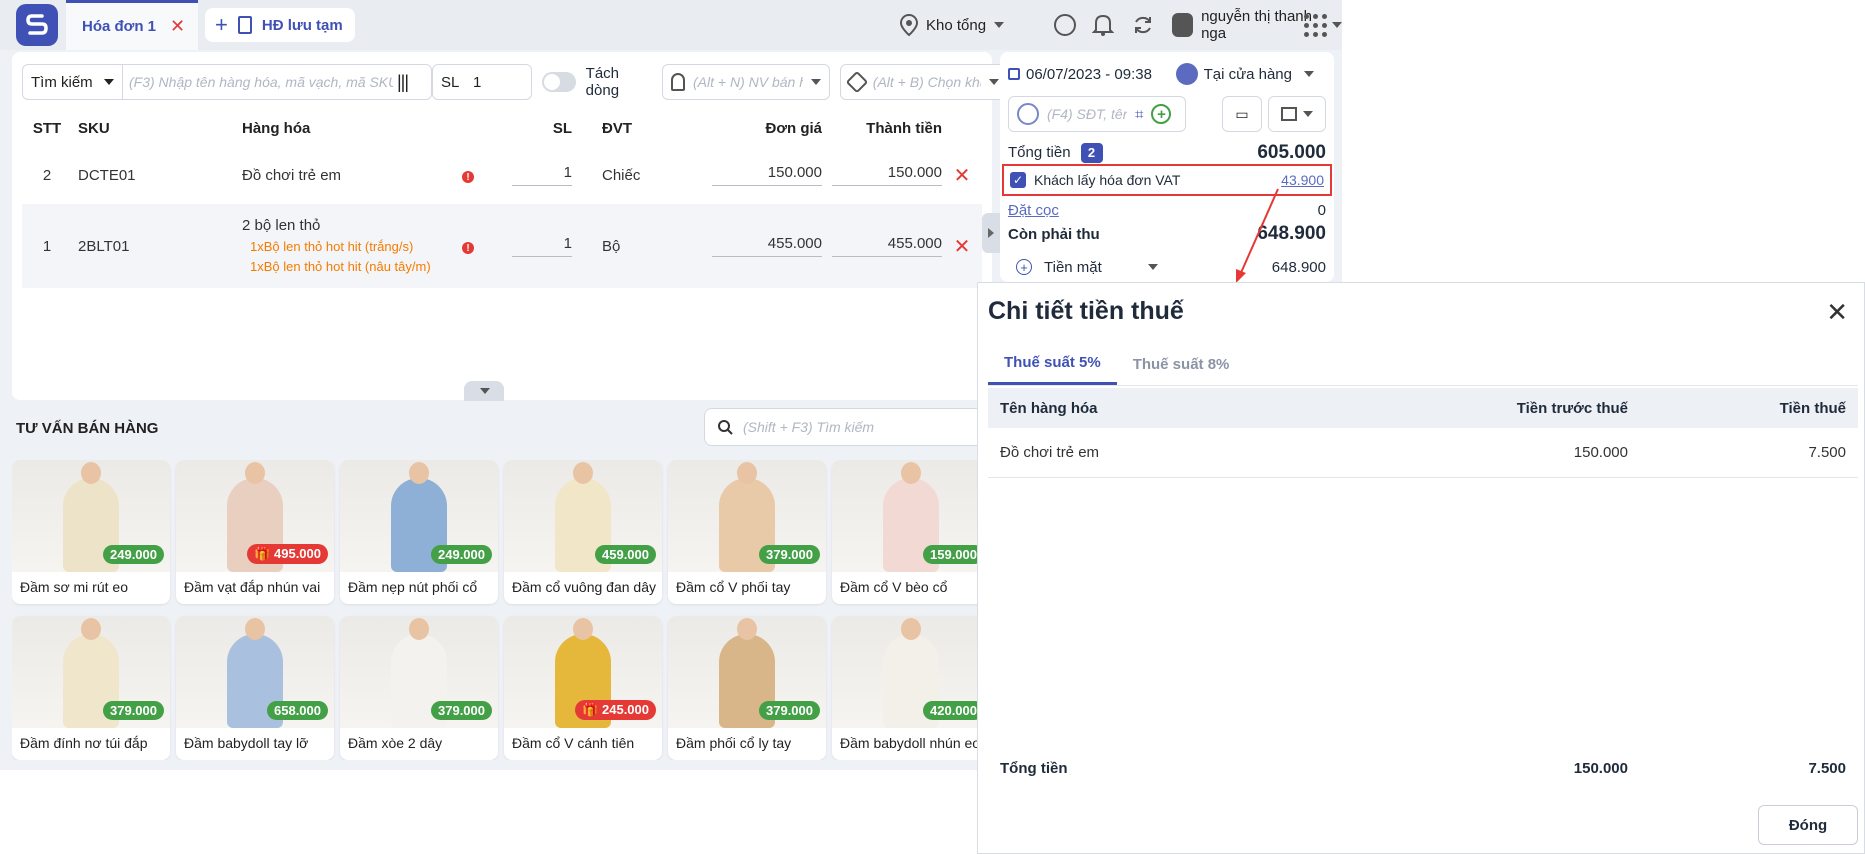  What do you see at coordinates (583, 532) in the screenshot?
I see `product-card: 459.000 Đầm cổ vuông đan dây` at bounding box center [583, 532].